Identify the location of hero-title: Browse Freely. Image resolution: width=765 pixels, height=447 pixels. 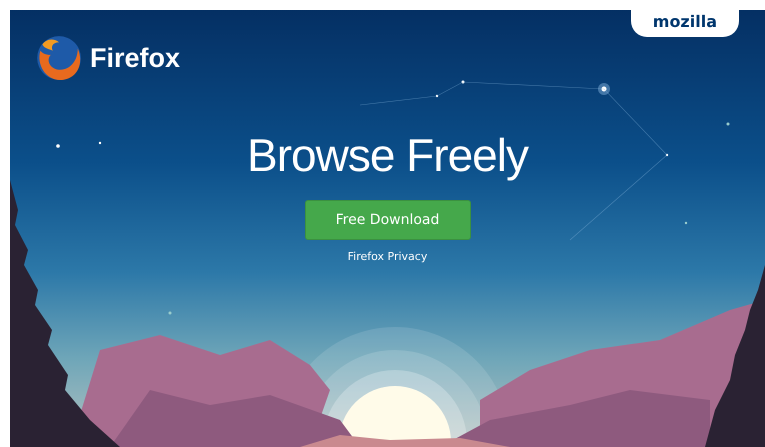
(387, 155).